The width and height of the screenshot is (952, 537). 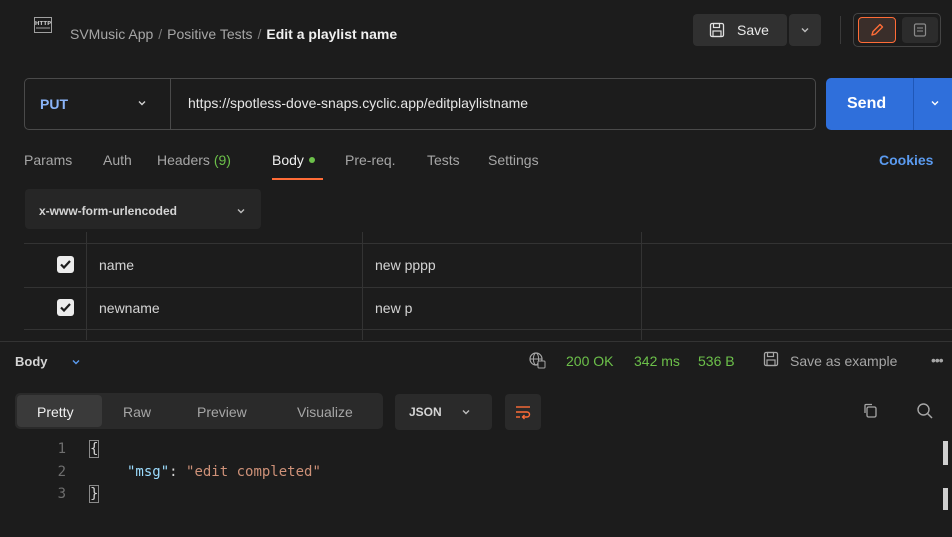 What do you see at coordinates (476, 341) in the screenshot?
I see `response-divider` at bounding box center [476, 341].